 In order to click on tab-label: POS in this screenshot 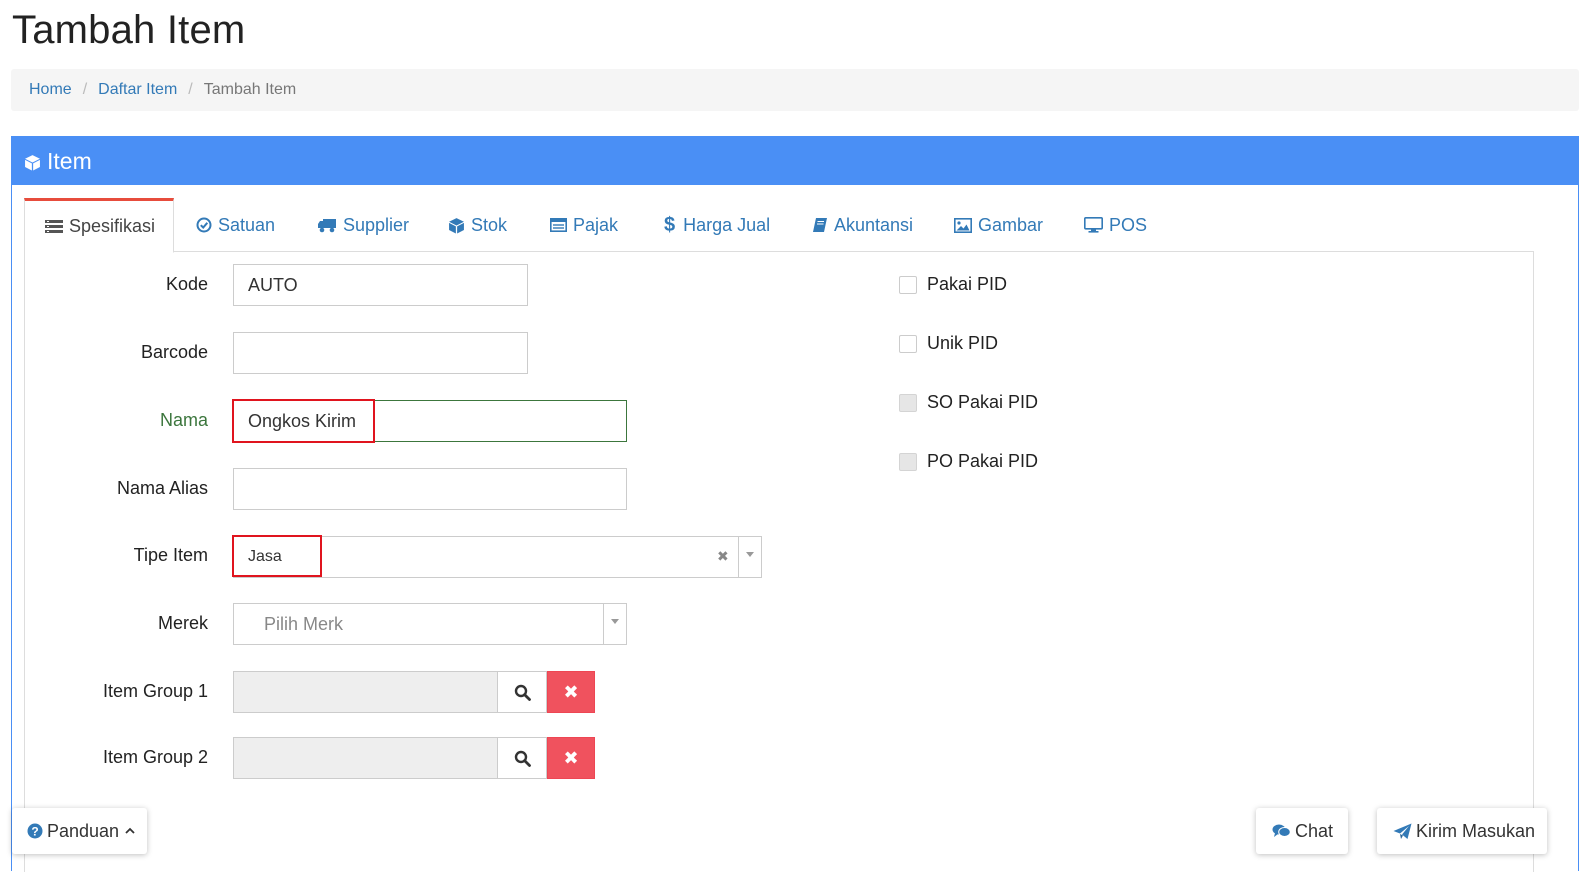, I will do `click(1128, 224)`.